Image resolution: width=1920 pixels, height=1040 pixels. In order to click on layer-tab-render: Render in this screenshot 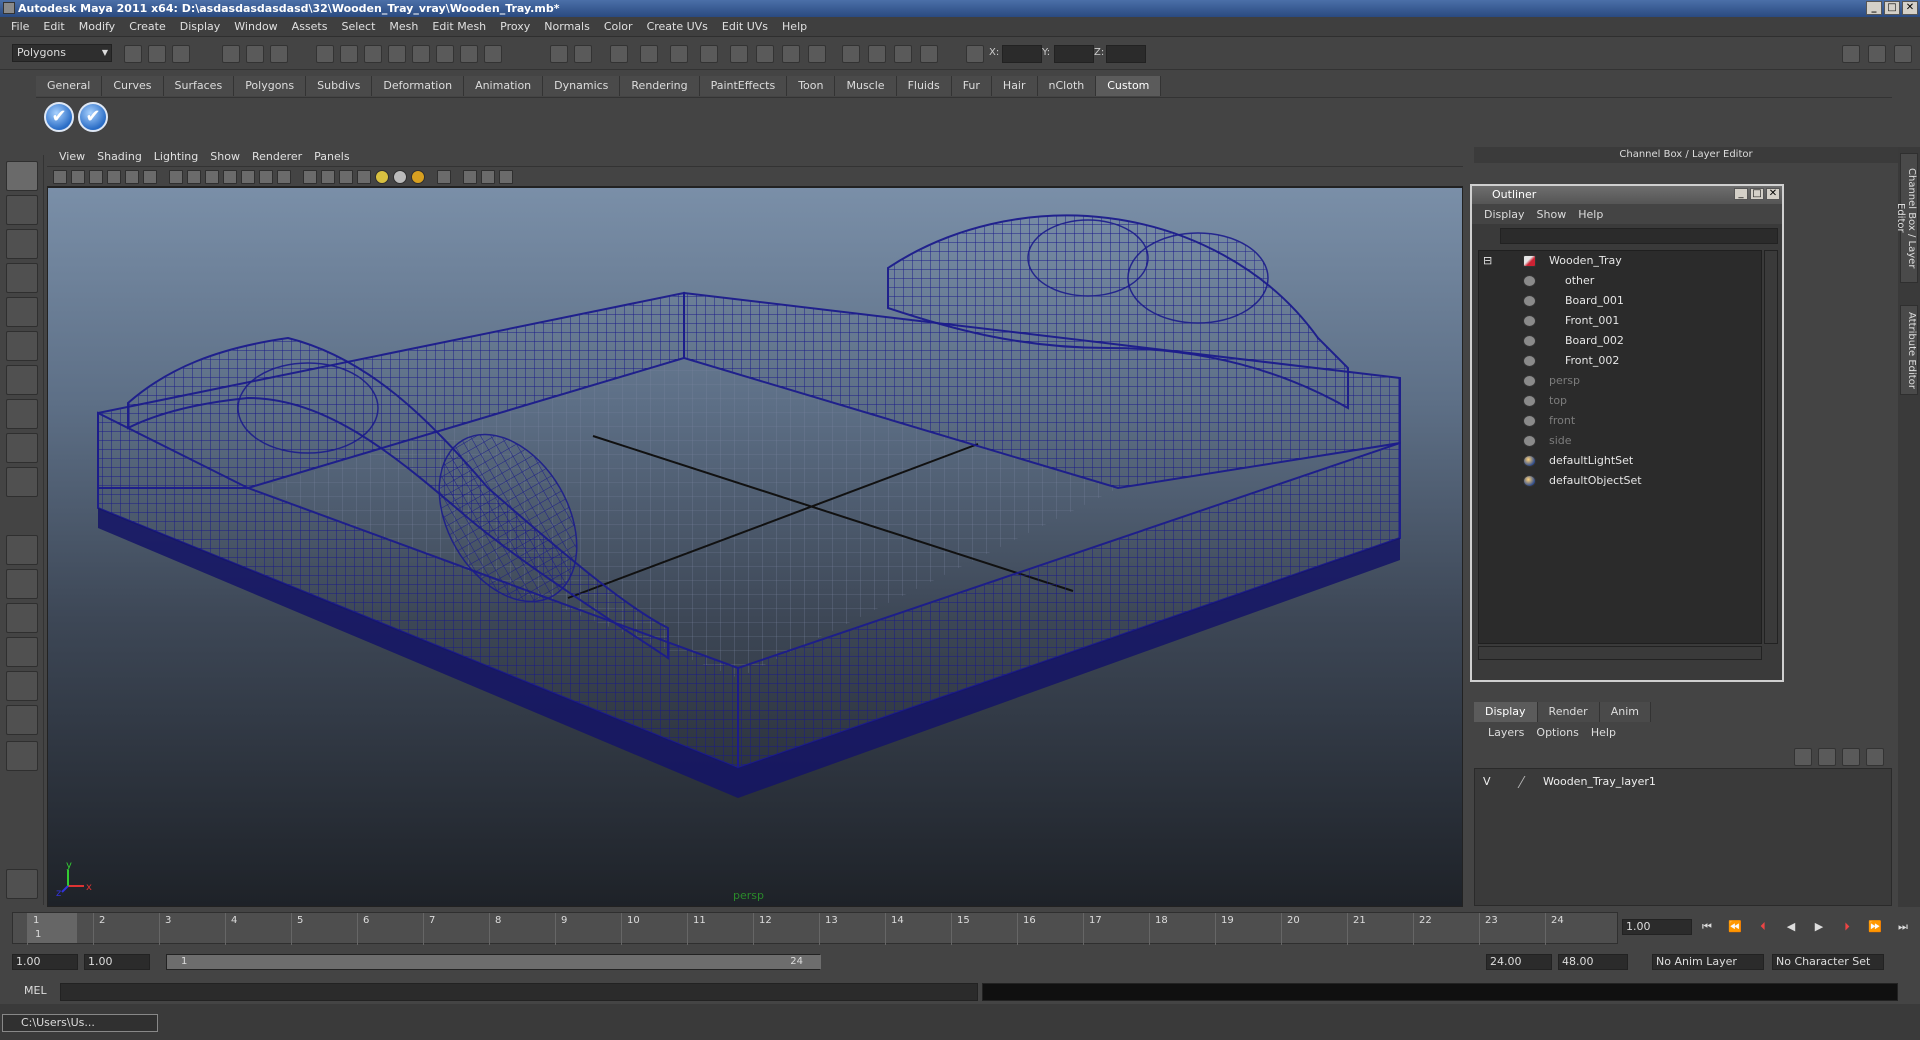, I will do `click(1568, 712)`.